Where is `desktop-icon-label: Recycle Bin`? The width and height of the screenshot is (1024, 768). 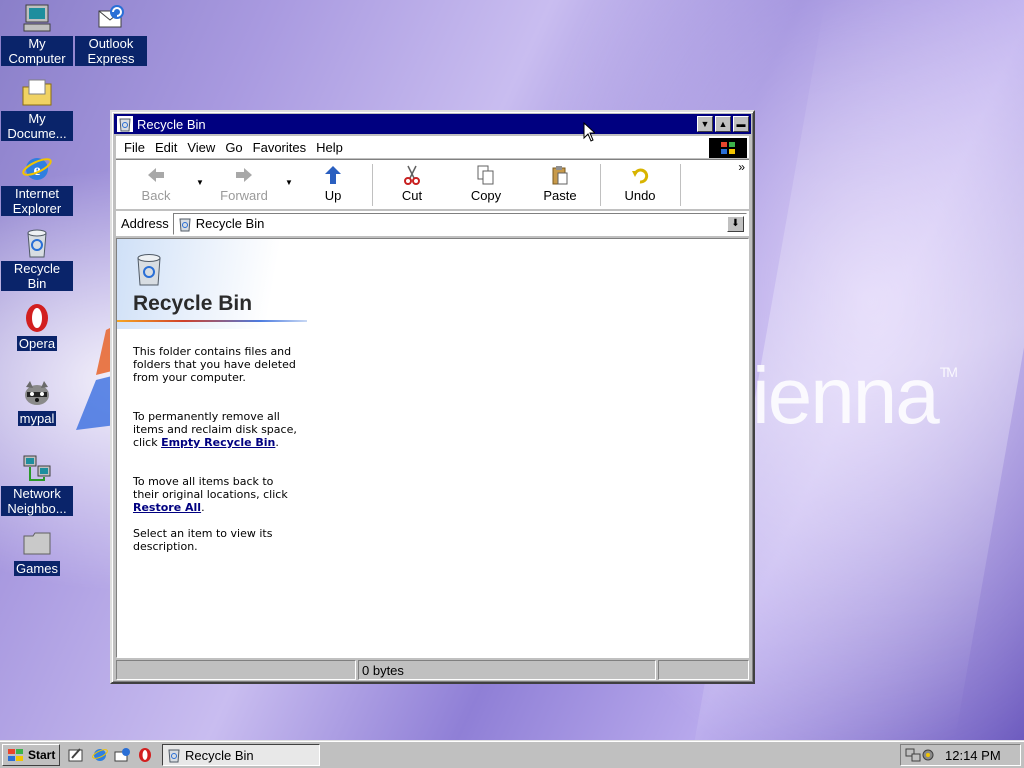
desktop-icon-label: Recycle Bin is located at coordinates (37, 276).